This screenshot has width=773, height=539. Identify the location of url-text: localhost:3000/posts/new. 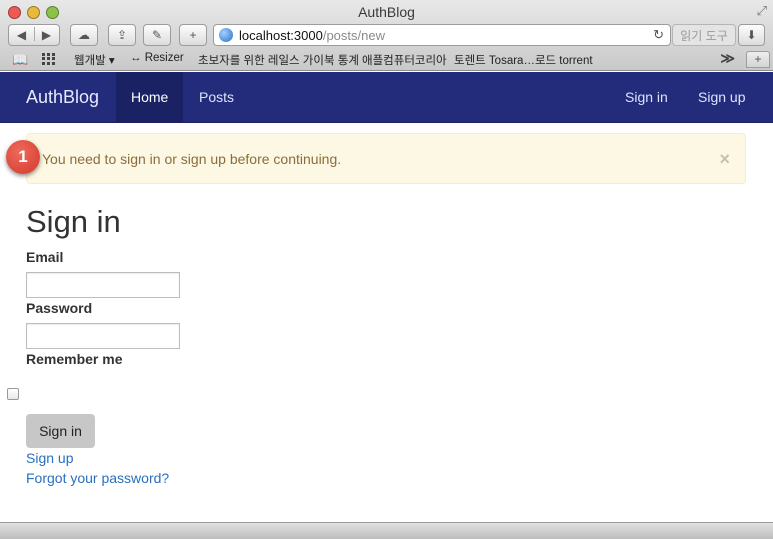
(312, 35).